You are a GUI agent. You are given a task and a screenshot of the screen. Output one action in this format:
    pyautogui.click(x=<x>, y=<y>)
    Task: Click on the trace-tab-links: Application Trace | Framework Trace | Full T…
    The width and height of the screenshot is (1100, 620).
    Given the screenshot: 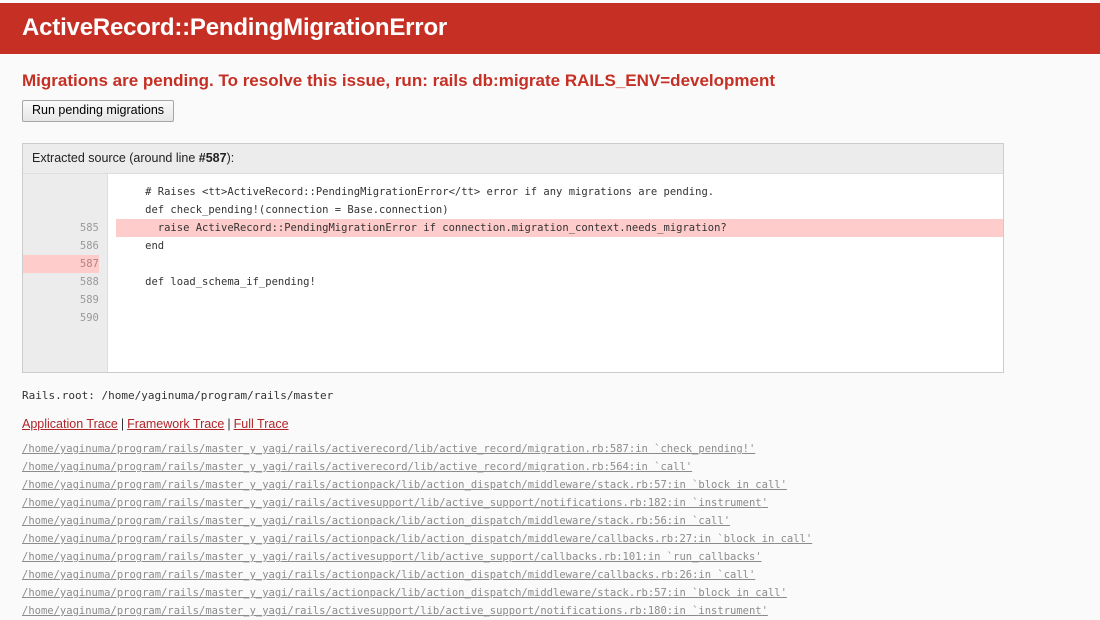 What is the action you would take?
    pyautogui.click(x=551, y=424)
    